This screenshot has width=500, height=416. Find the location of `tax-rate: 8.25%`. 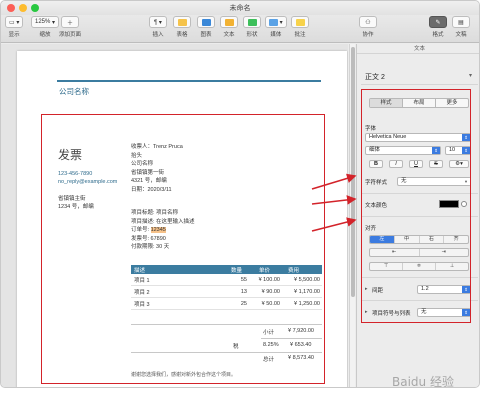

tax-rate: 8.25% is located at coordinates (271, 345).